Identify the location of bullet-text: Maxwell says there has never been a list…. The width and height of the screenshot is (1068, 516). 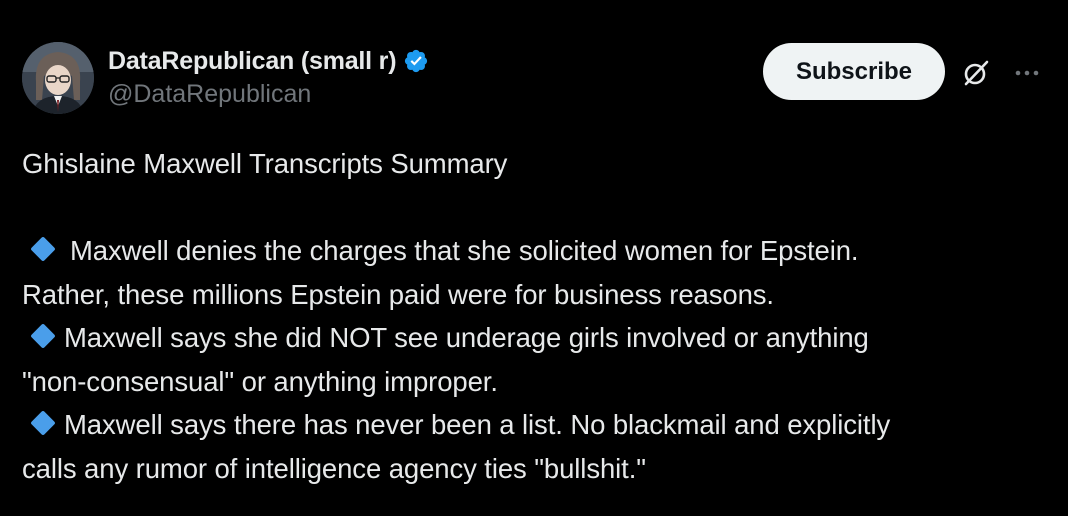
(477, 424).